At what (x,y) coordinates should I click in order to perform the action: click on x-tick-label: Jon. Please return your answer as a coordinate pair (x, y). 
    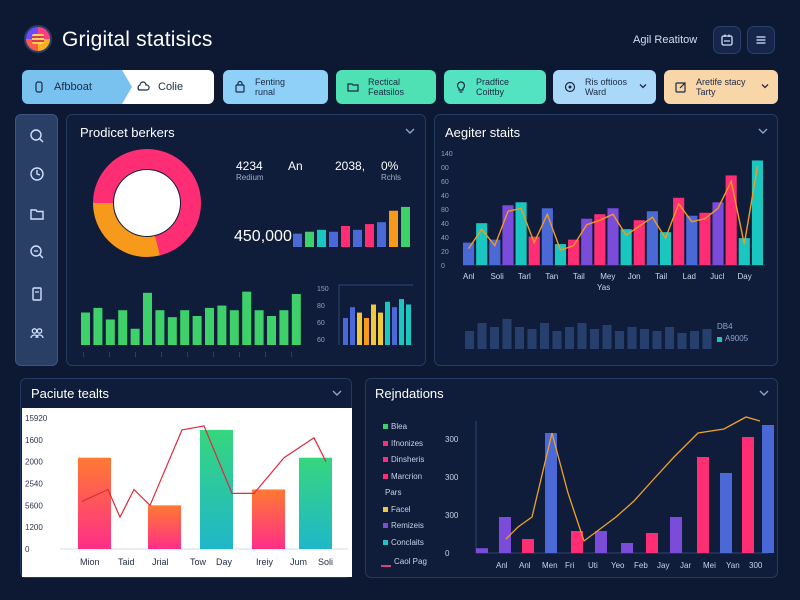
    Looking at the image, I should click on (634, 276).